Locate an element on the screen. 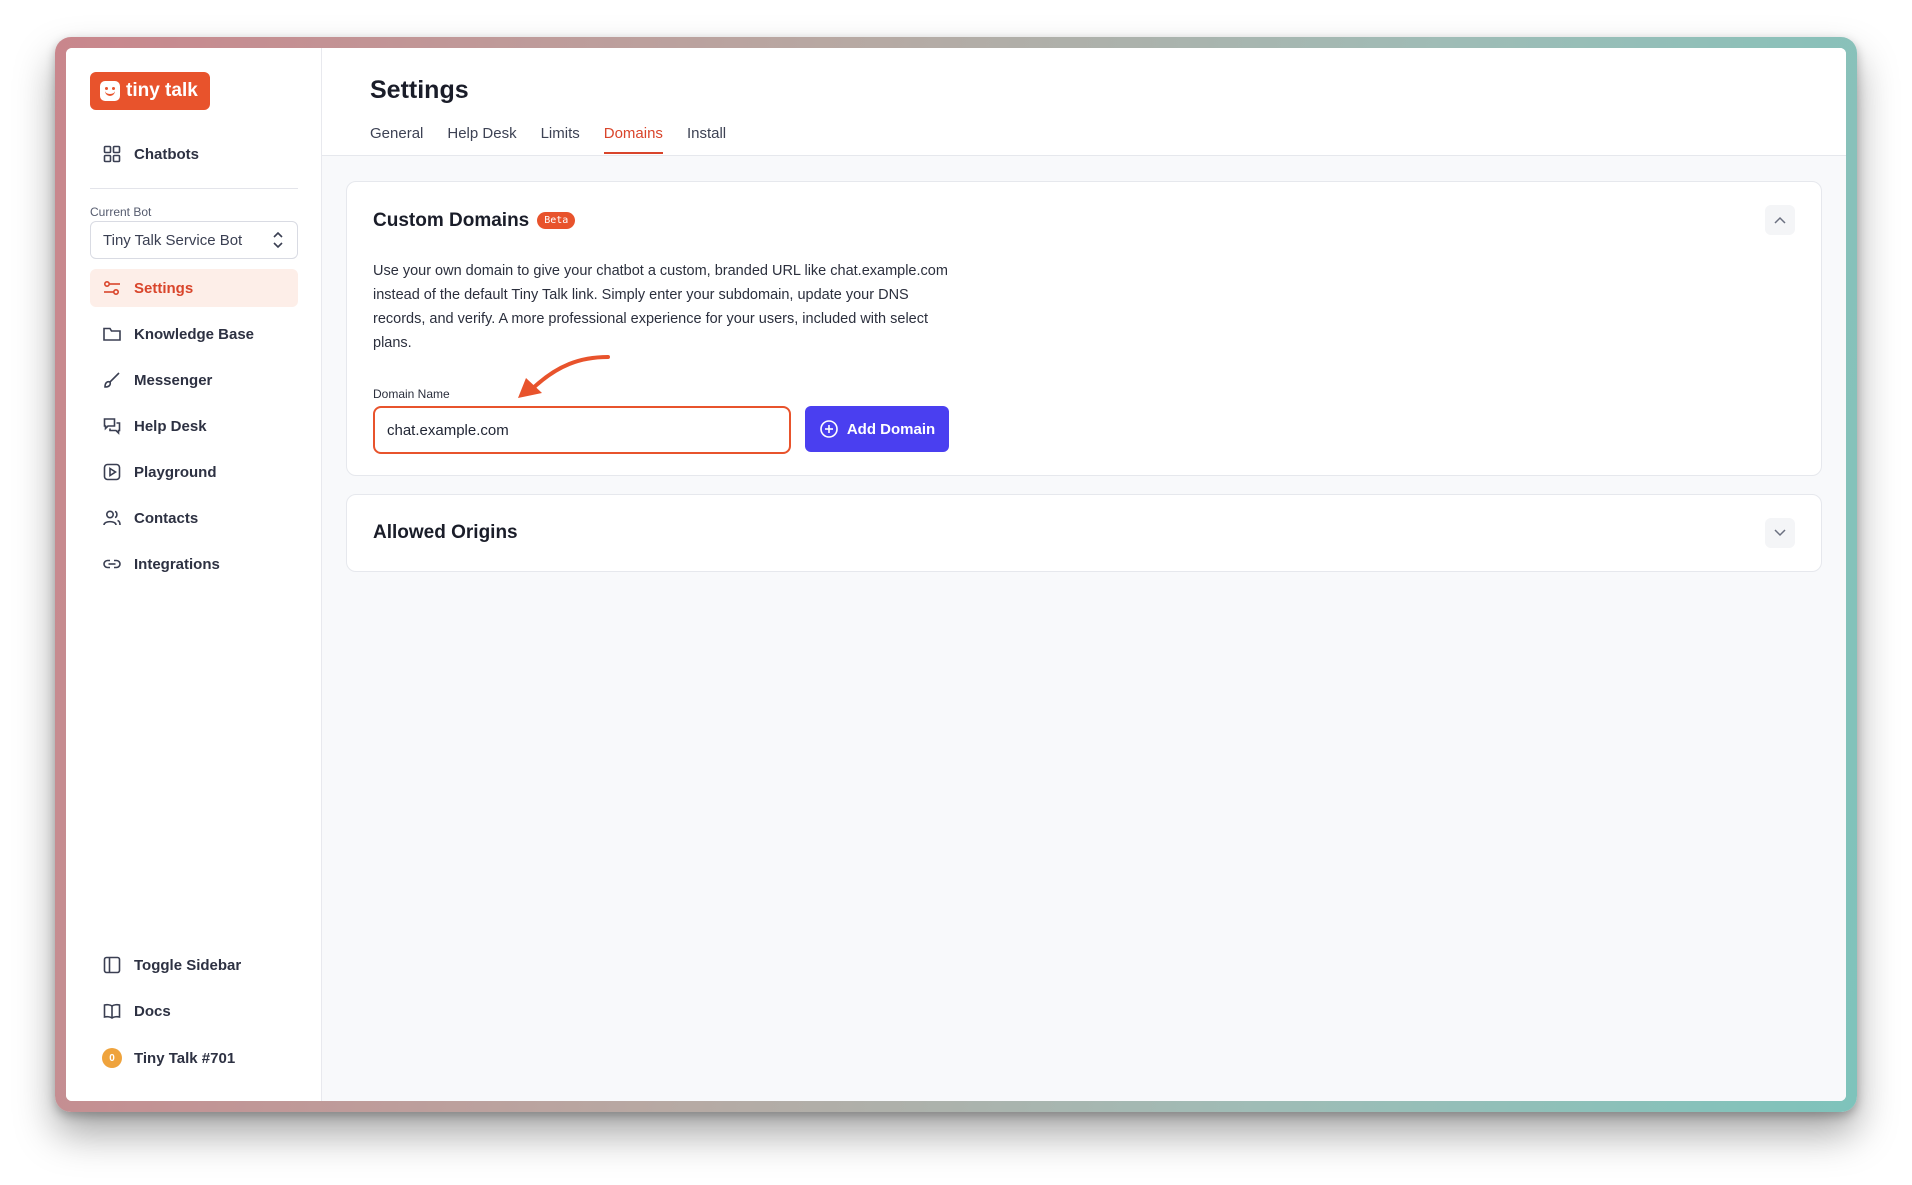 The height and width of the screenshot is (1185, 1912). link-icon is located at coordinates (112, 564).